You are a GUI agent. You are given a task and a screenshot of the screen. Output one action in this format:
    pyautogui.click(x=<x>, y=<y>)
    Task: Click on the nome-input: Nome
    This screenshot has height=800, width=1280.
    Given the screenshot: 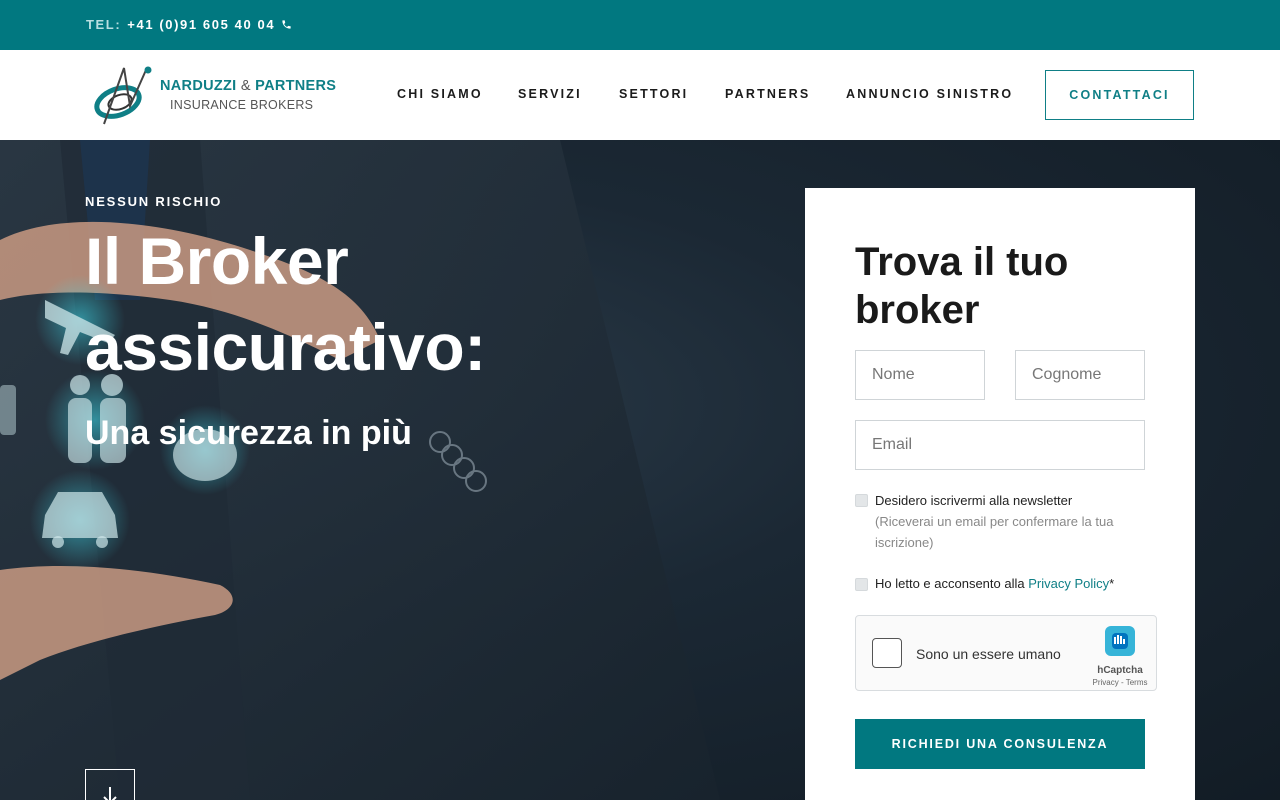 What is the action you would take?
    pyautogui.click(x=920, y=375)
    